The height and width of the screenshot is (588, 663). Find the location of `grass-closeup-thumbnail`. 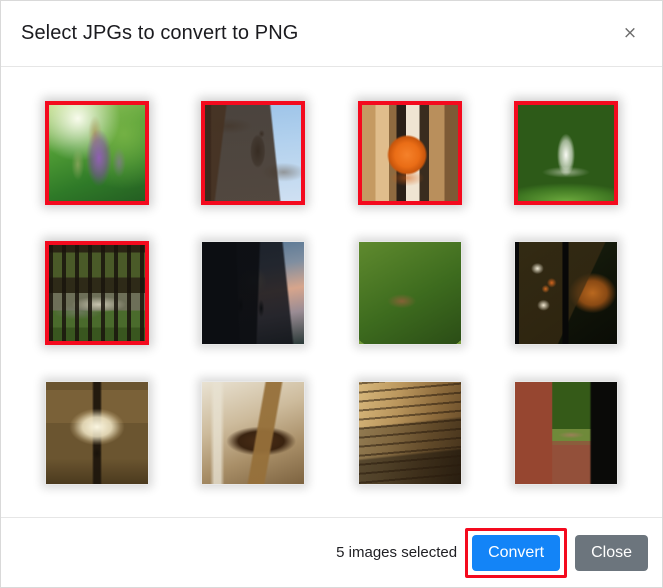

grass-closeup-thumbnail is located at coordinates (409, 293).